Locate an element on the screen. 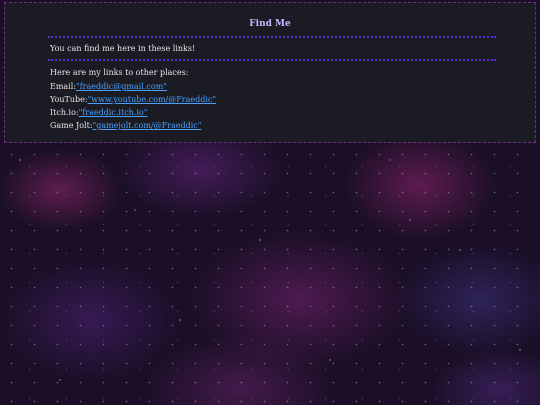  youtube-row: YouTube:"www.youtube.com/@Fraeddic" is located at coordinates (133, 100).